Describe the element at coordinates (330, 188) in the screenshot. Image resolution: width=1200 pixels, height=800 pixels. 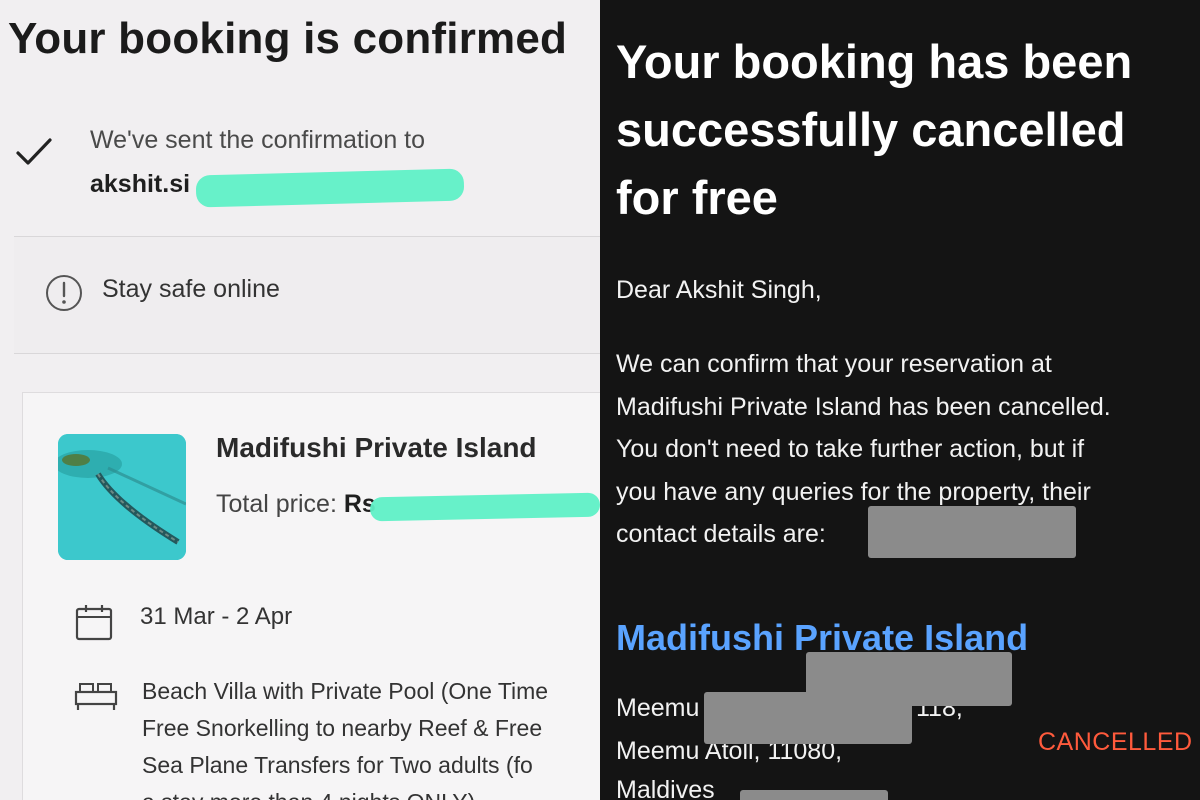
I see `email-redaction` at that location.